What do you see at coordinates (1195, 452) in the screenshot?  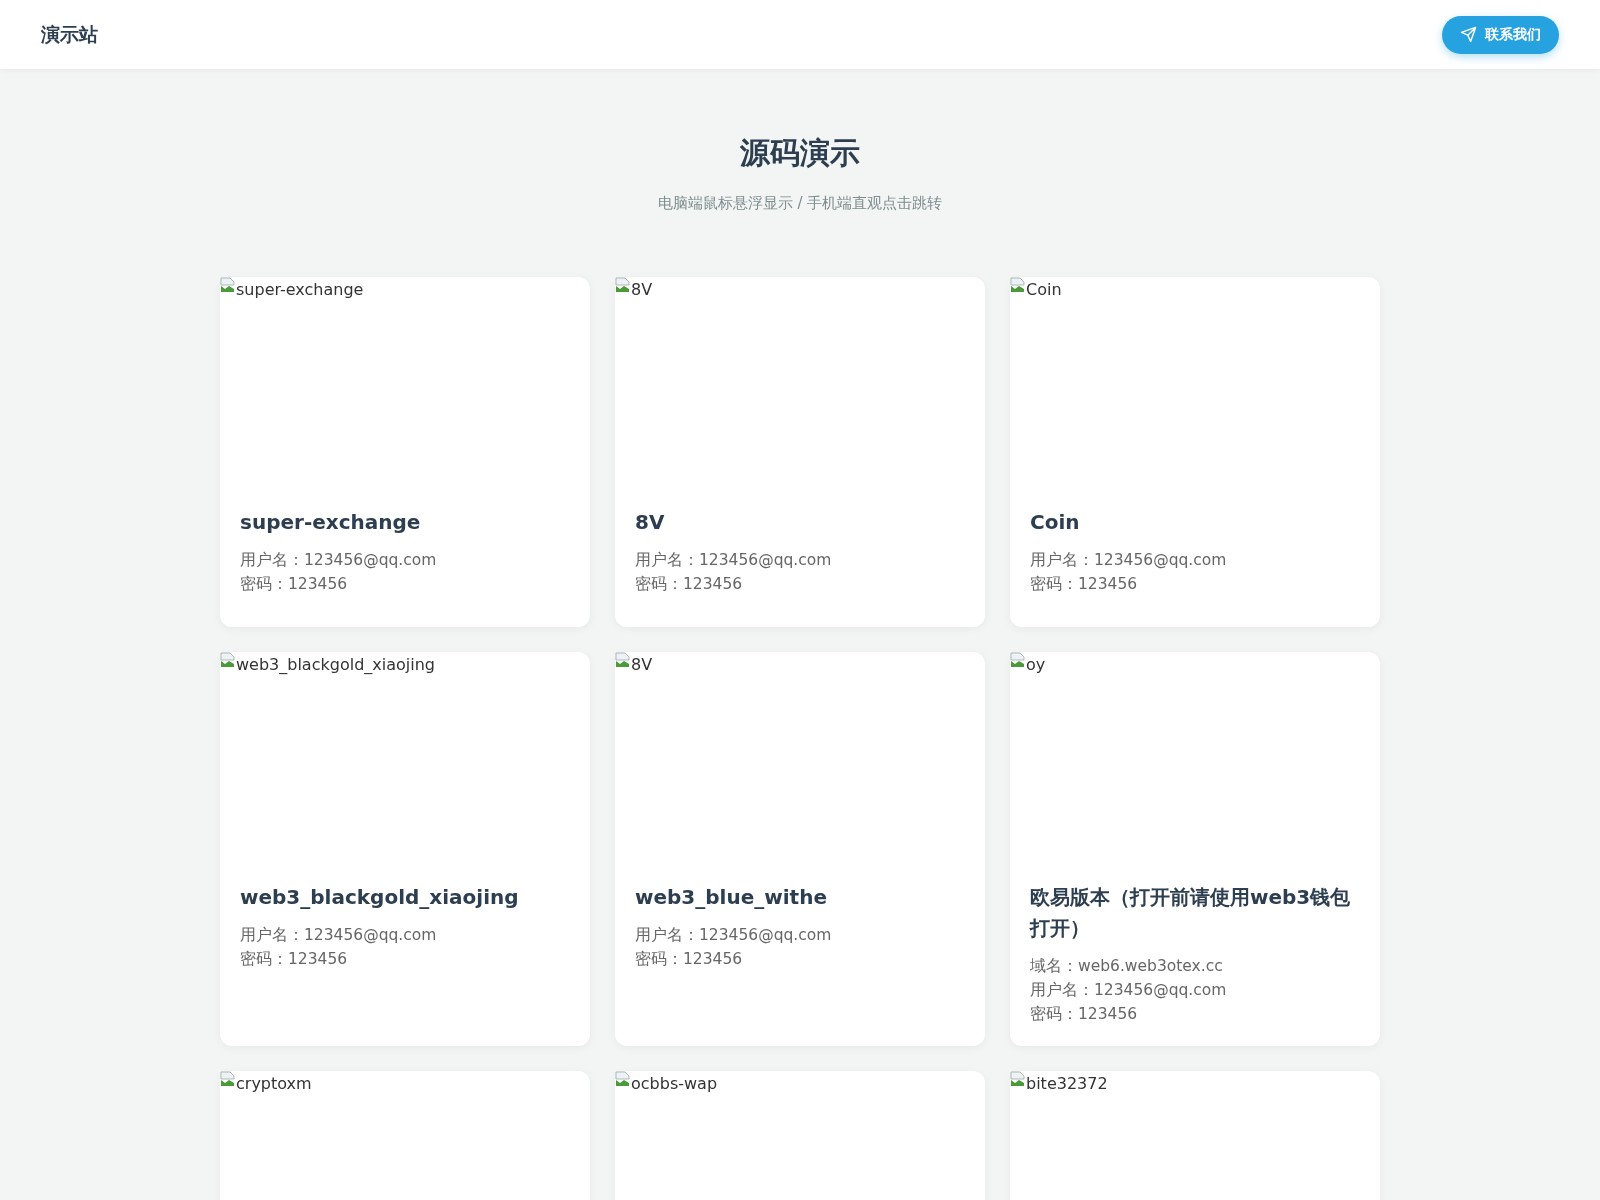 I see `demo-card: Coin Coin 用户名：123456@qq.com 密码：123456` at bounding box center [1195, 452].